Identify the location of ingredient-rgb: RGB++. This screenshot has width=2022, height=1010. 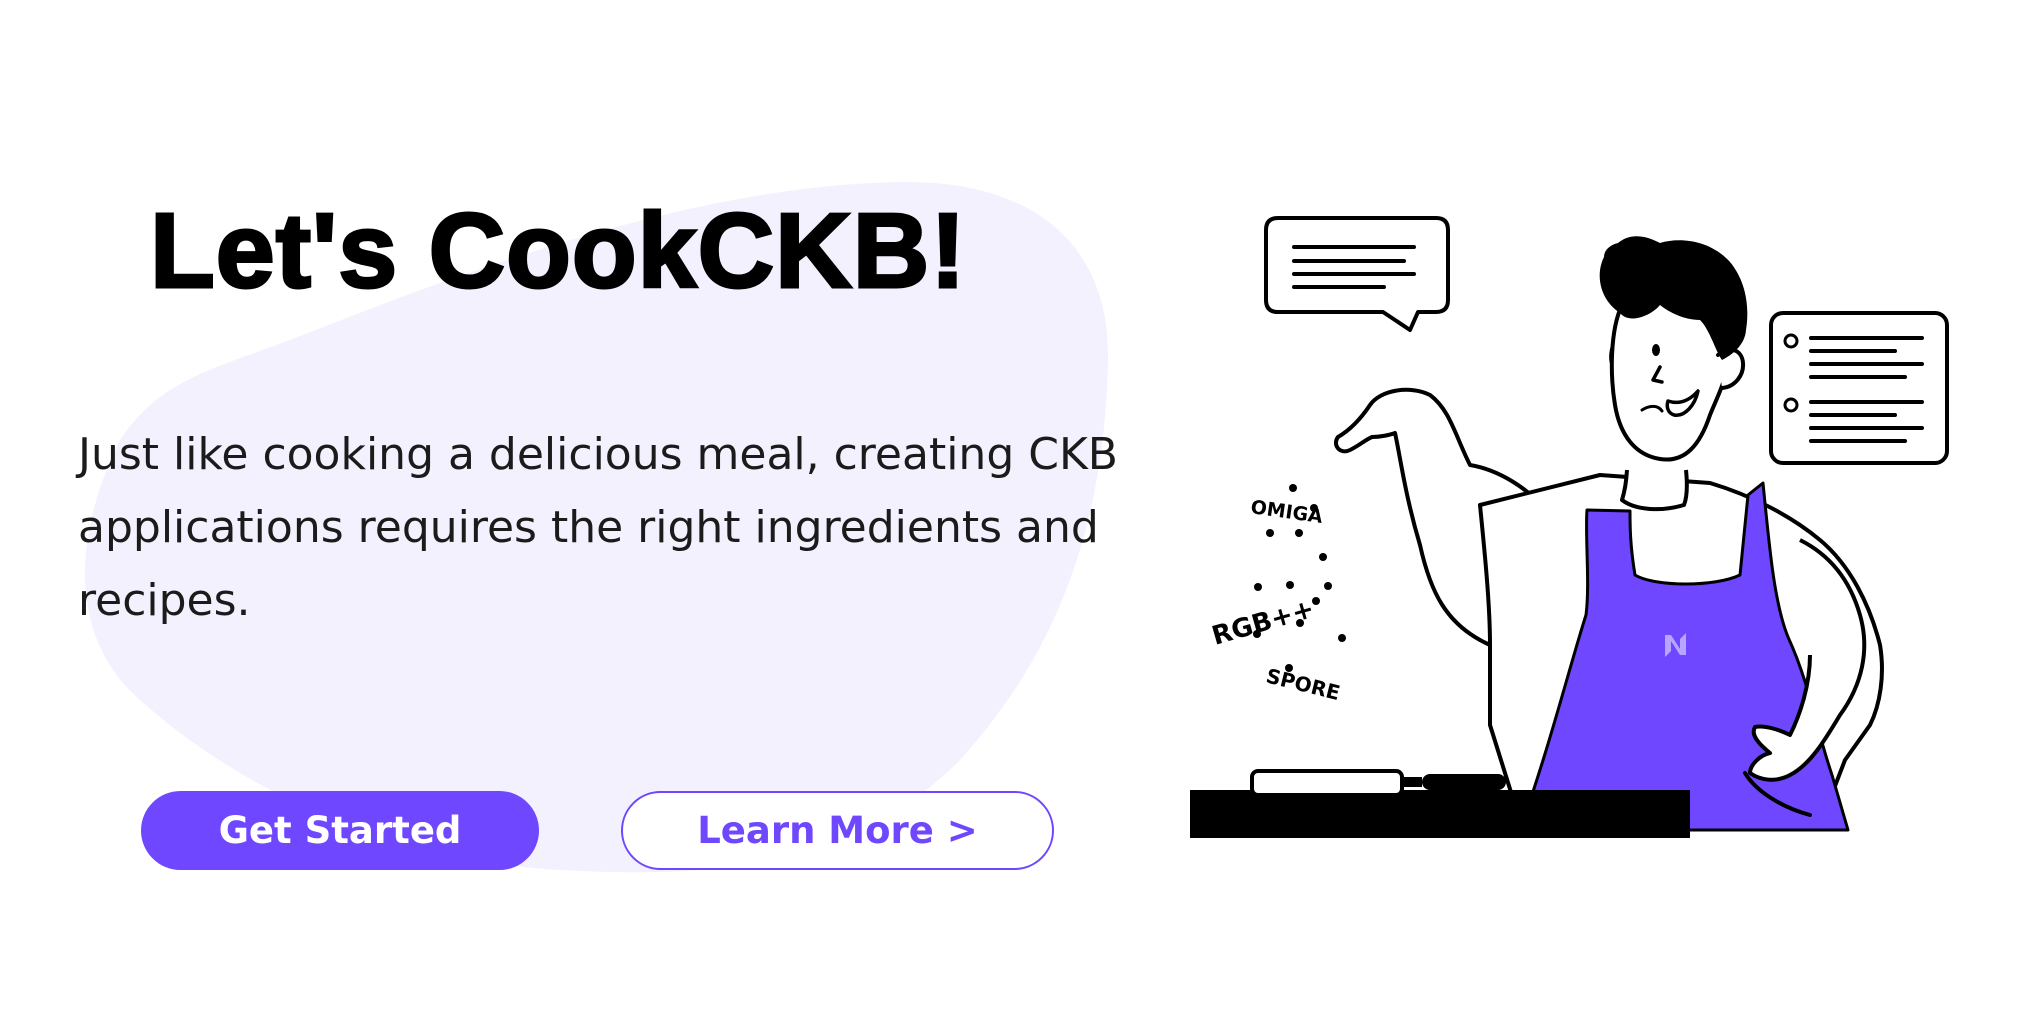
(1263, 623).